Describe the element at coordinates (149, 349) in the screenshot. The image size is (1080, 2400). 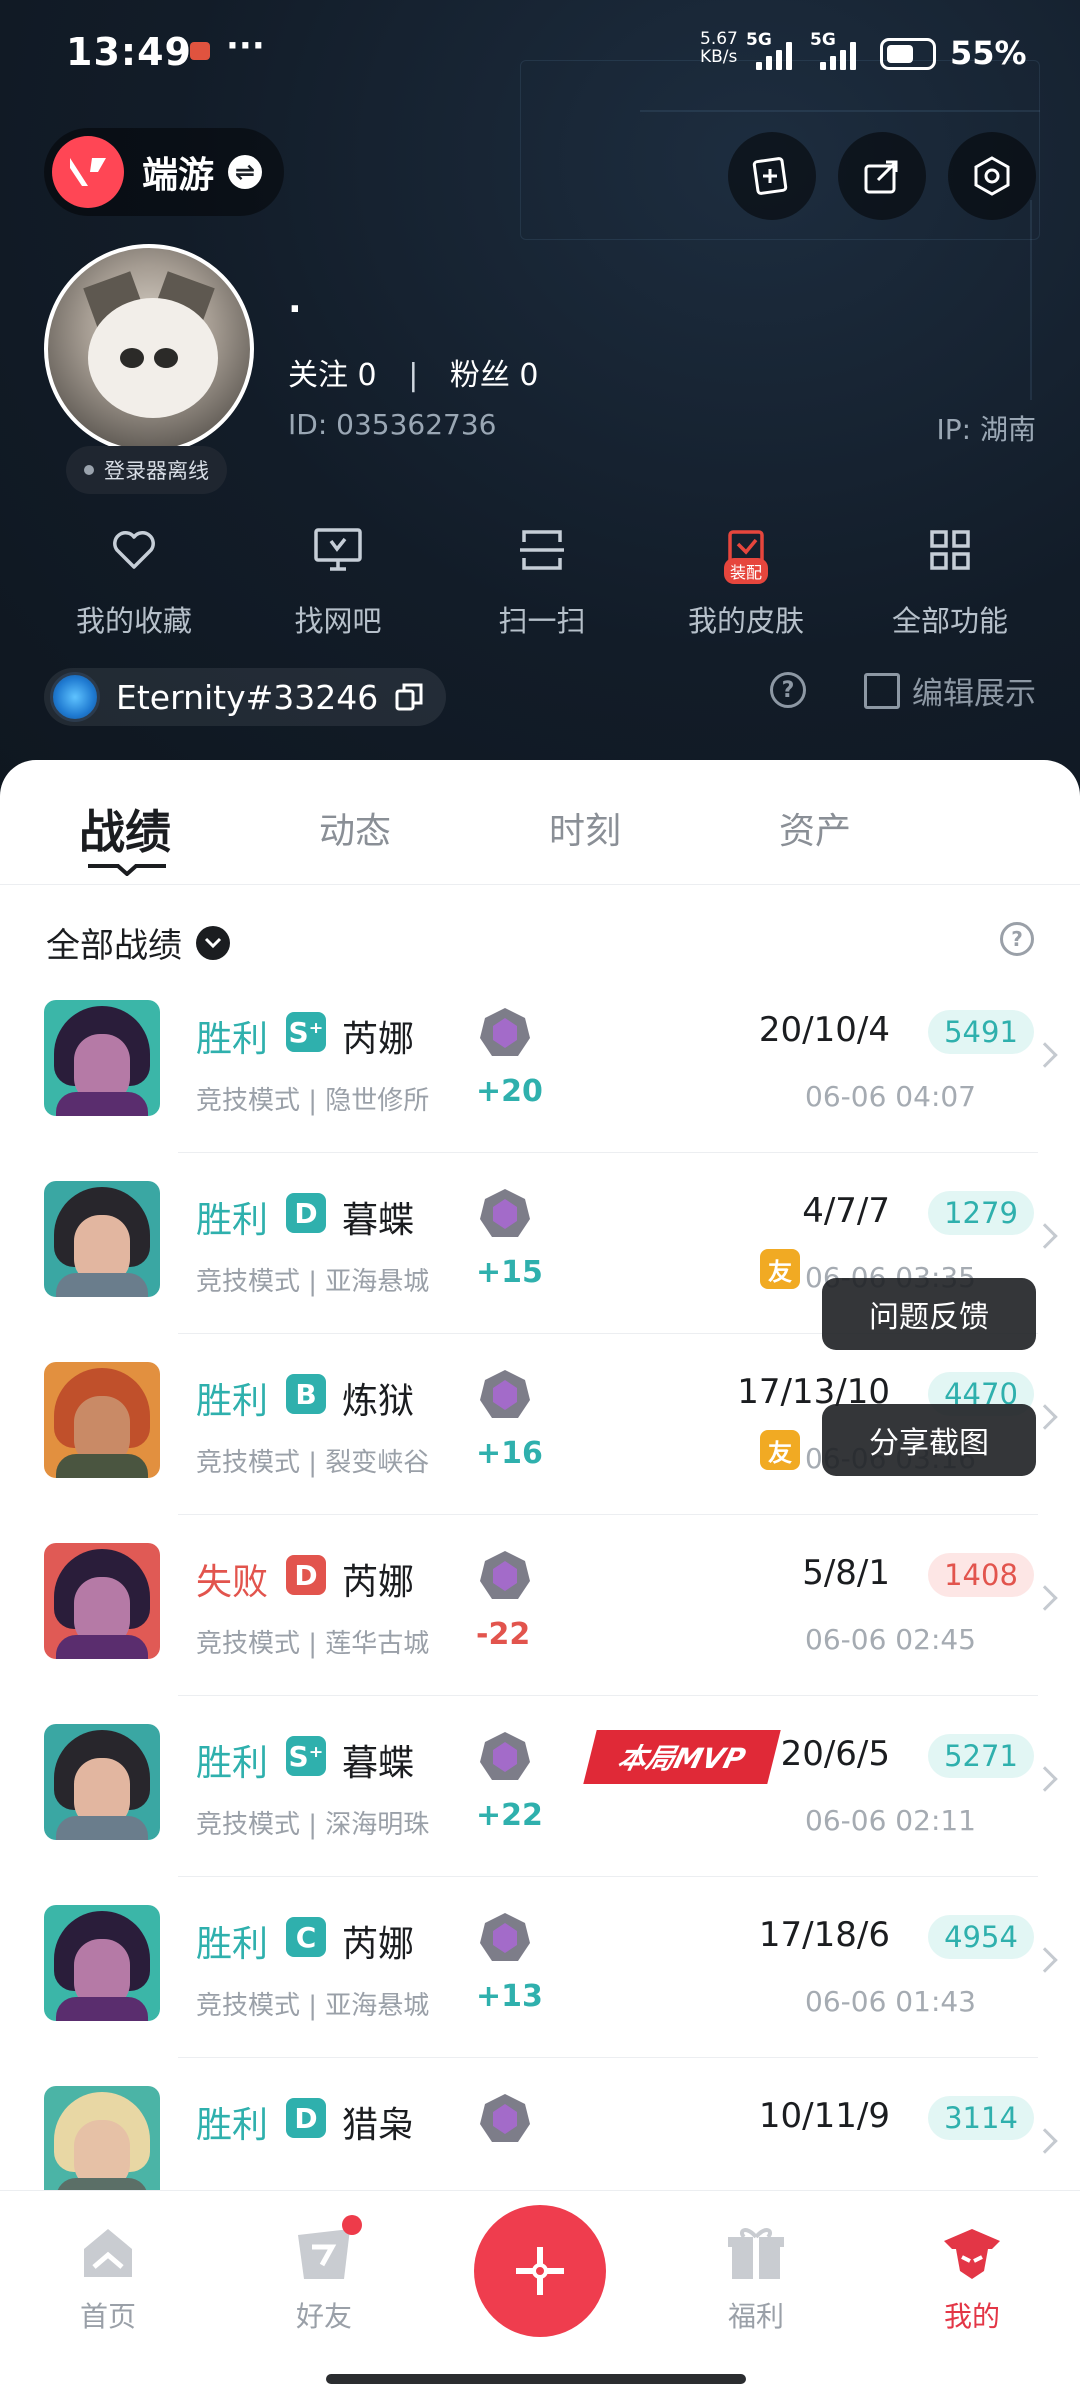
I see `avatar` at that location.